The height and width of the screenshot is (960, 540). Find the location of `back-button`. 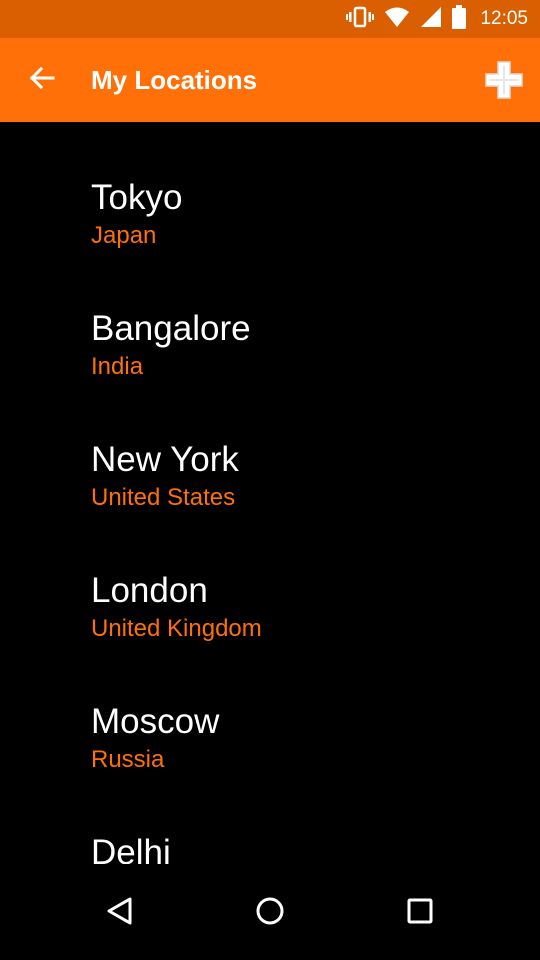

back-button is located at coordinates (42, 80).